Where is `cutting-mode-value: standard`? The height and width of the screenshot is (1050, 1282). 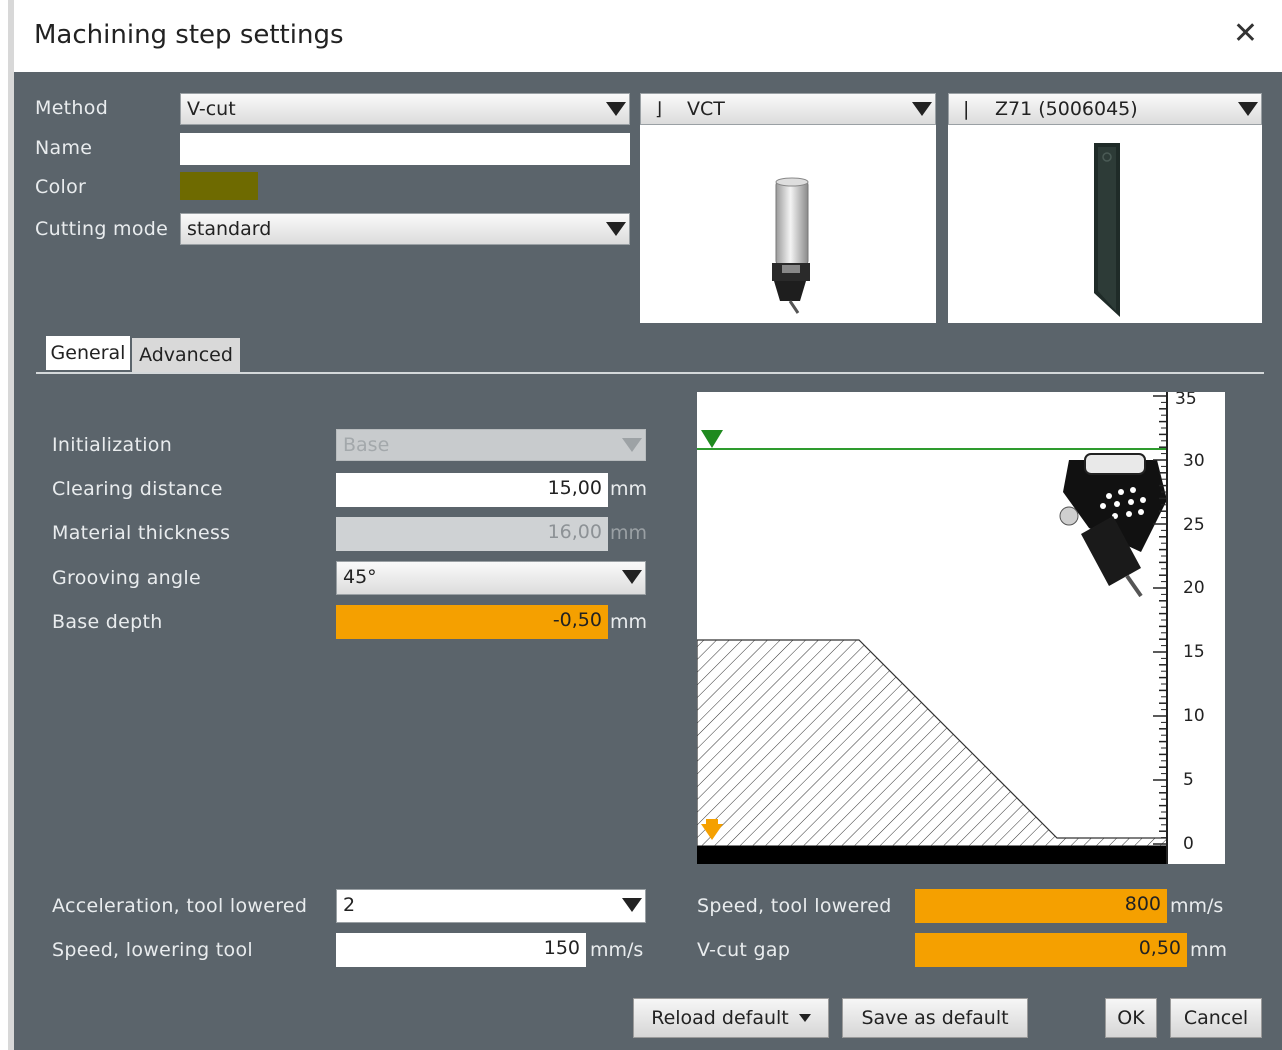 cutting-mode-value: standard is located at coordinates (229, 229).